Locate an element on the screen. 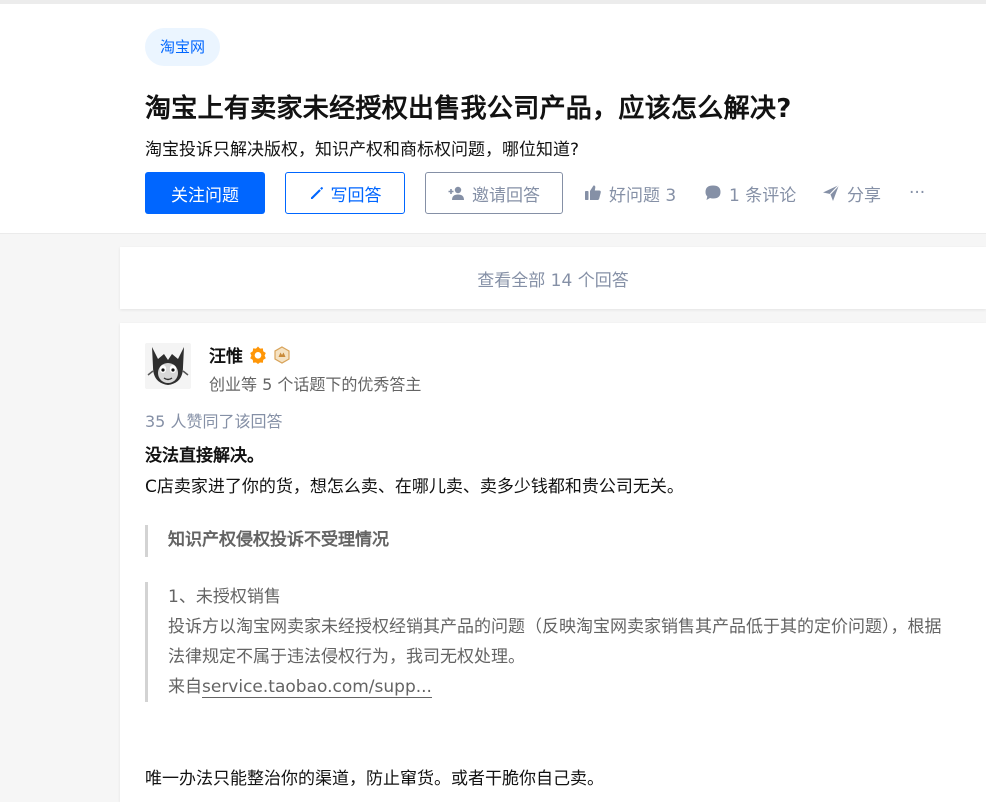 Image resolution: width=986 pixels, height=802 pixels. answer-bold-line: 没法直接解决。 is located at coordinates (204, 456).